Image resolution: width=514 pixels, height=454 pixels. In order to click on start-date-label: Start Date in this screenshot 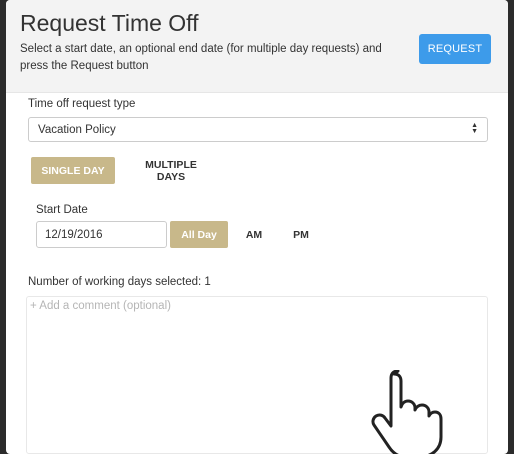, I will do `click(62, 210)`.